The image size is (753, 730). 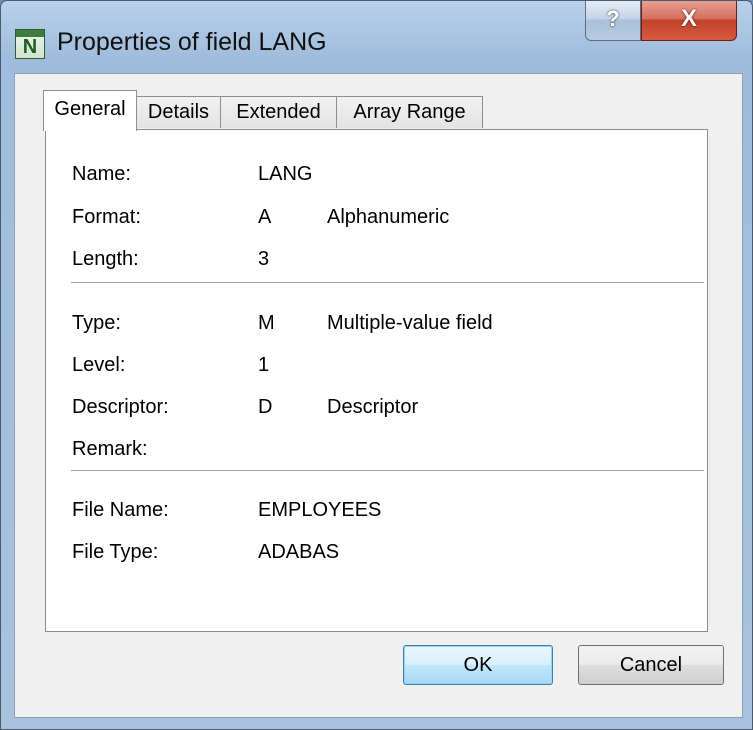 What do you see at coordinates (285, 174) in the screenshot?
I see `name-value: LANG` at bounding box center [285, 174].